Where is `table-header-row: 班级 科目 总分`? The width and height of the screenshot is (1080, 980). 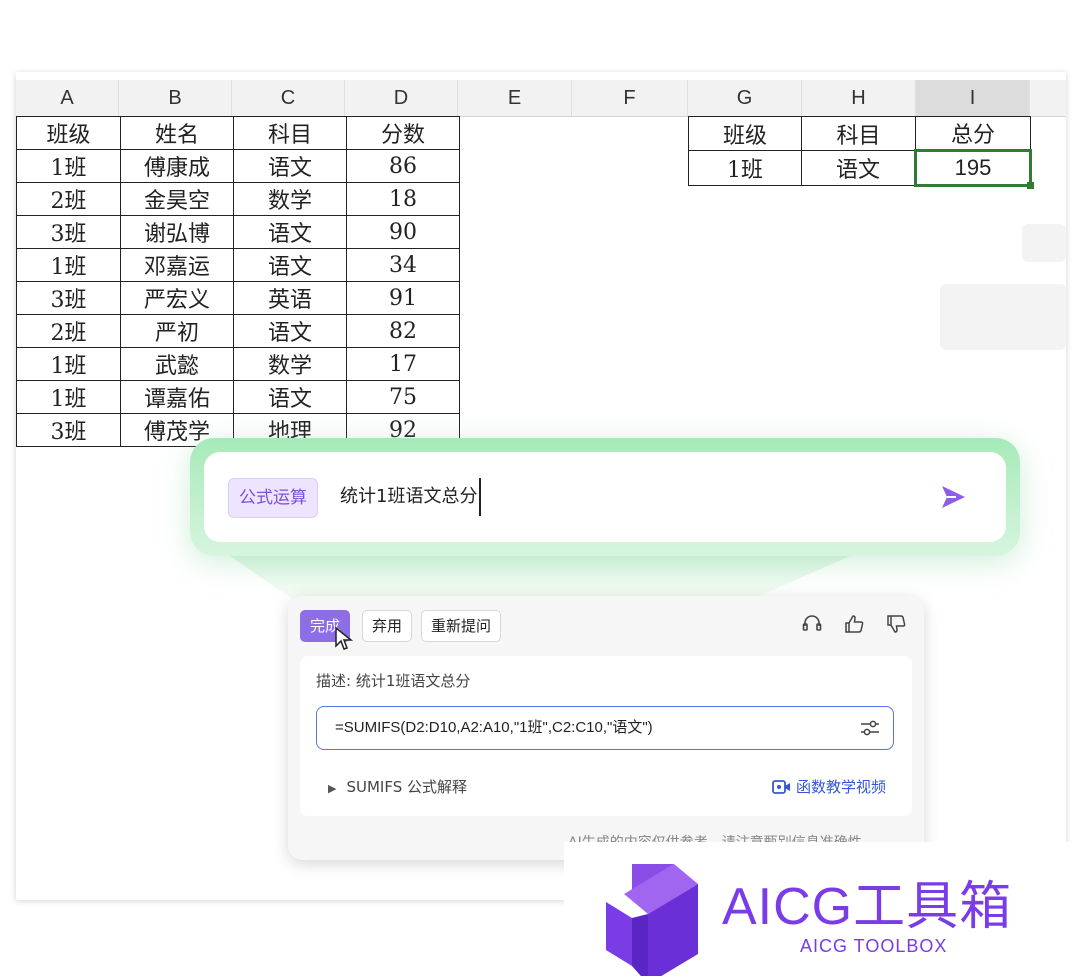
table-header-row: 班级 科目 总分 is located at coordinates (859, 133).